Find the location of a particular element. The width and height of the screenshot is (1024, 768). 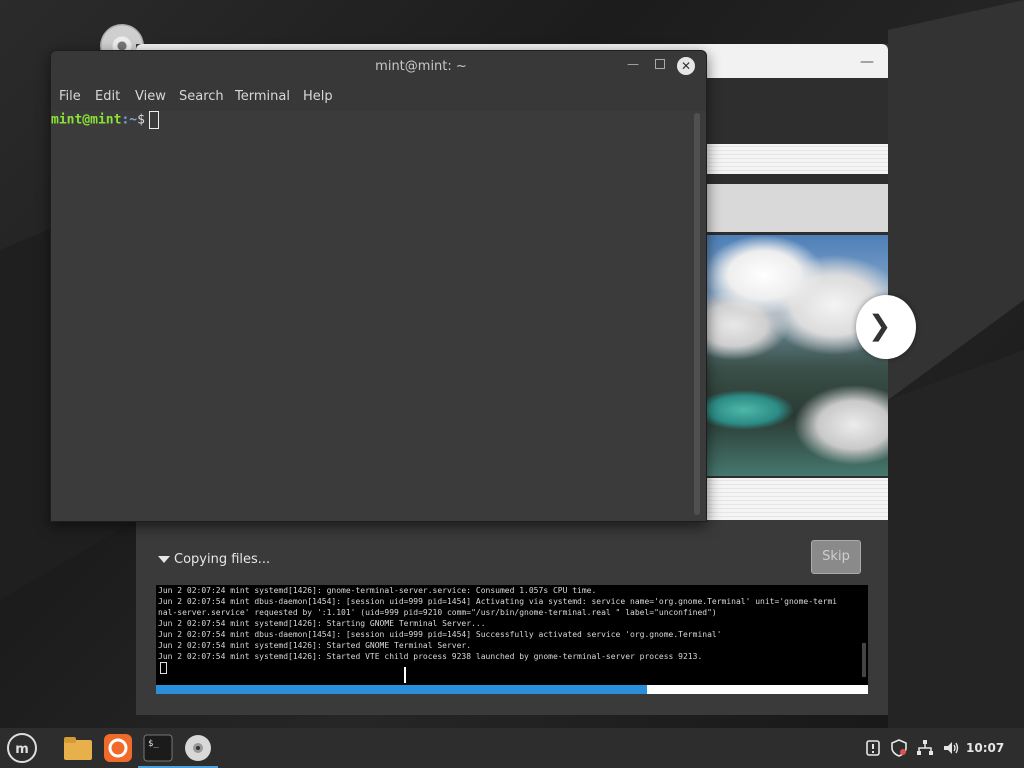

shield-icon is located at coordinates (899, 748).